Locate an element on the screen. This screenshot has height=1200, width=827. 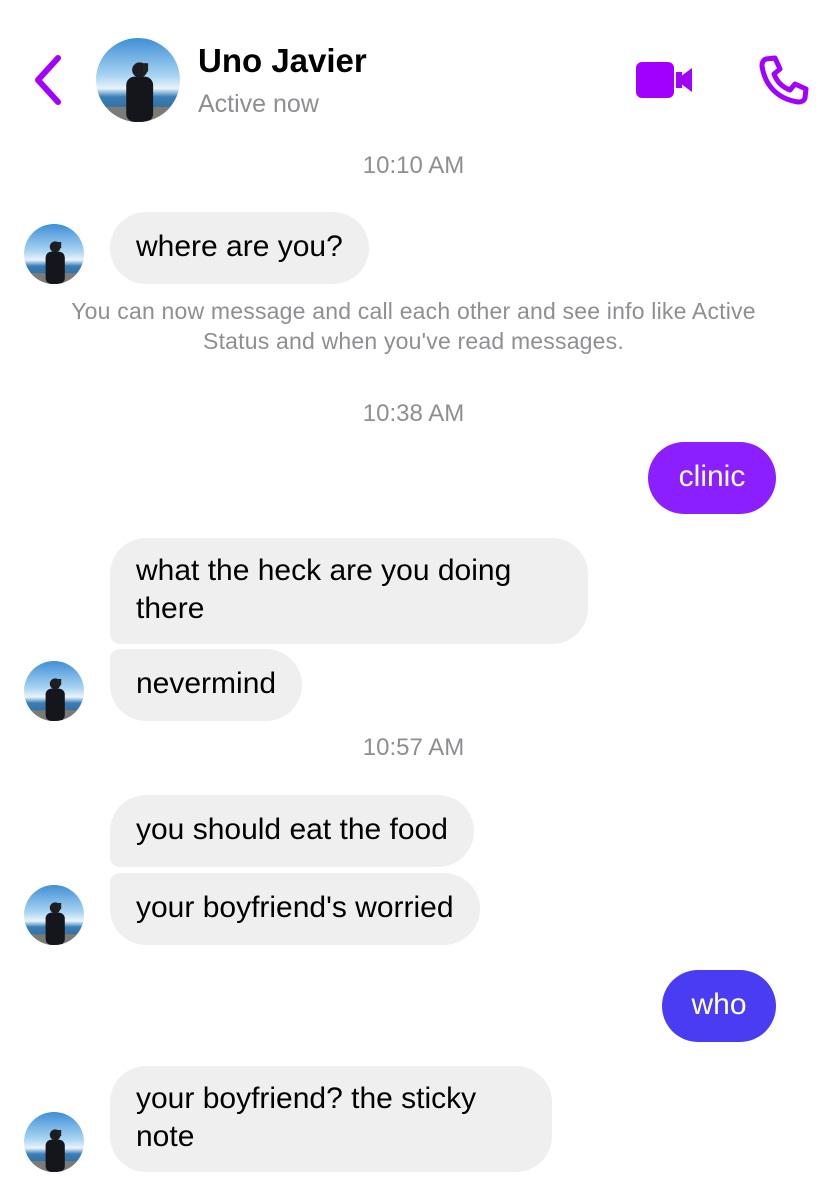
timestamp: 10:57 AM is located at coordinates (413, 747).